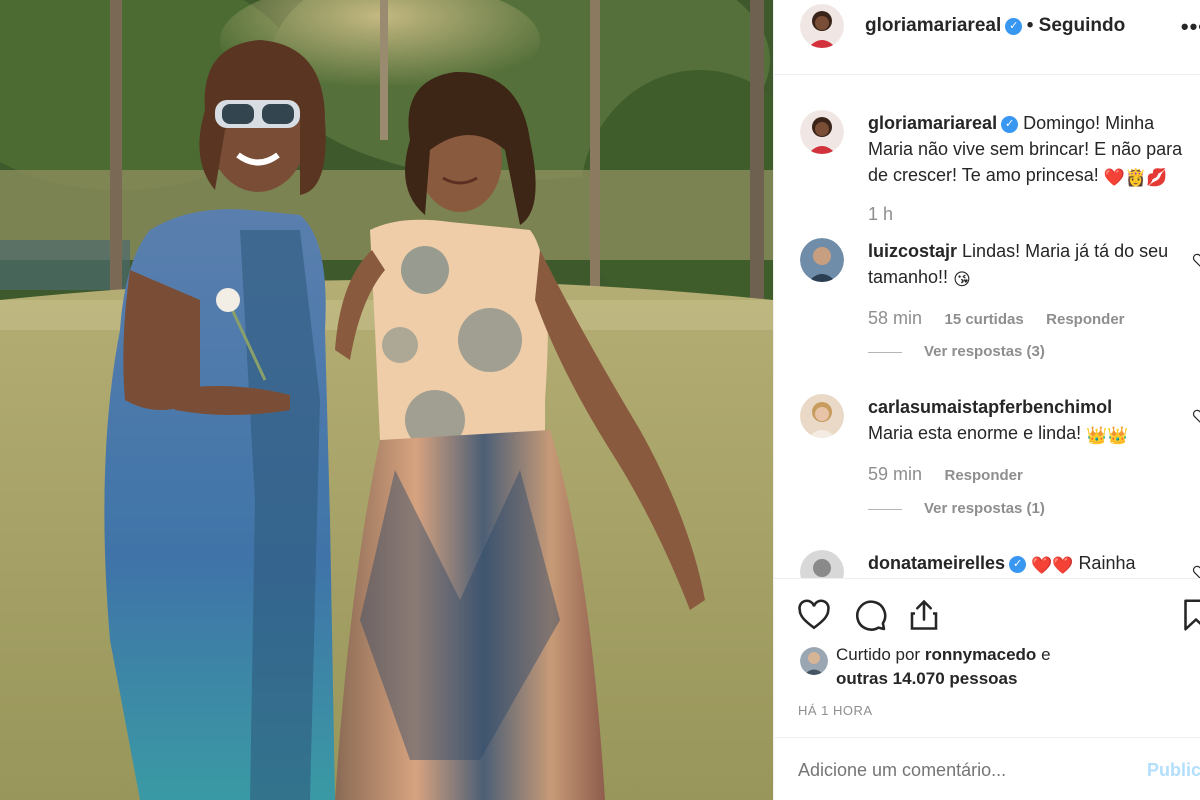 The image size is (1200, 800). What do you see at coordinates (1046, 654) in the screenshot?
I see `likes-middle: e` at bounding box center [1046, 654].